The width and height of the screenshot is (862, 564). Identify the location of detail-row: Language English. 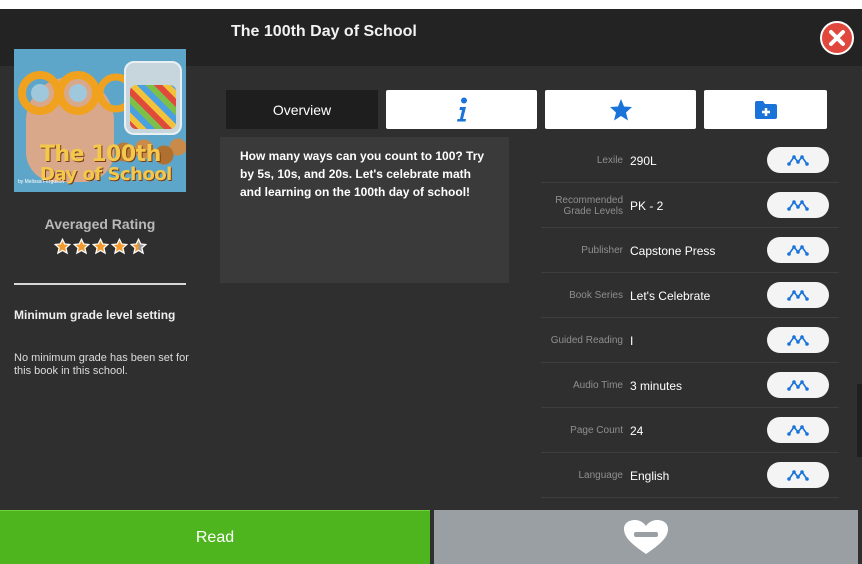
(690, 475).